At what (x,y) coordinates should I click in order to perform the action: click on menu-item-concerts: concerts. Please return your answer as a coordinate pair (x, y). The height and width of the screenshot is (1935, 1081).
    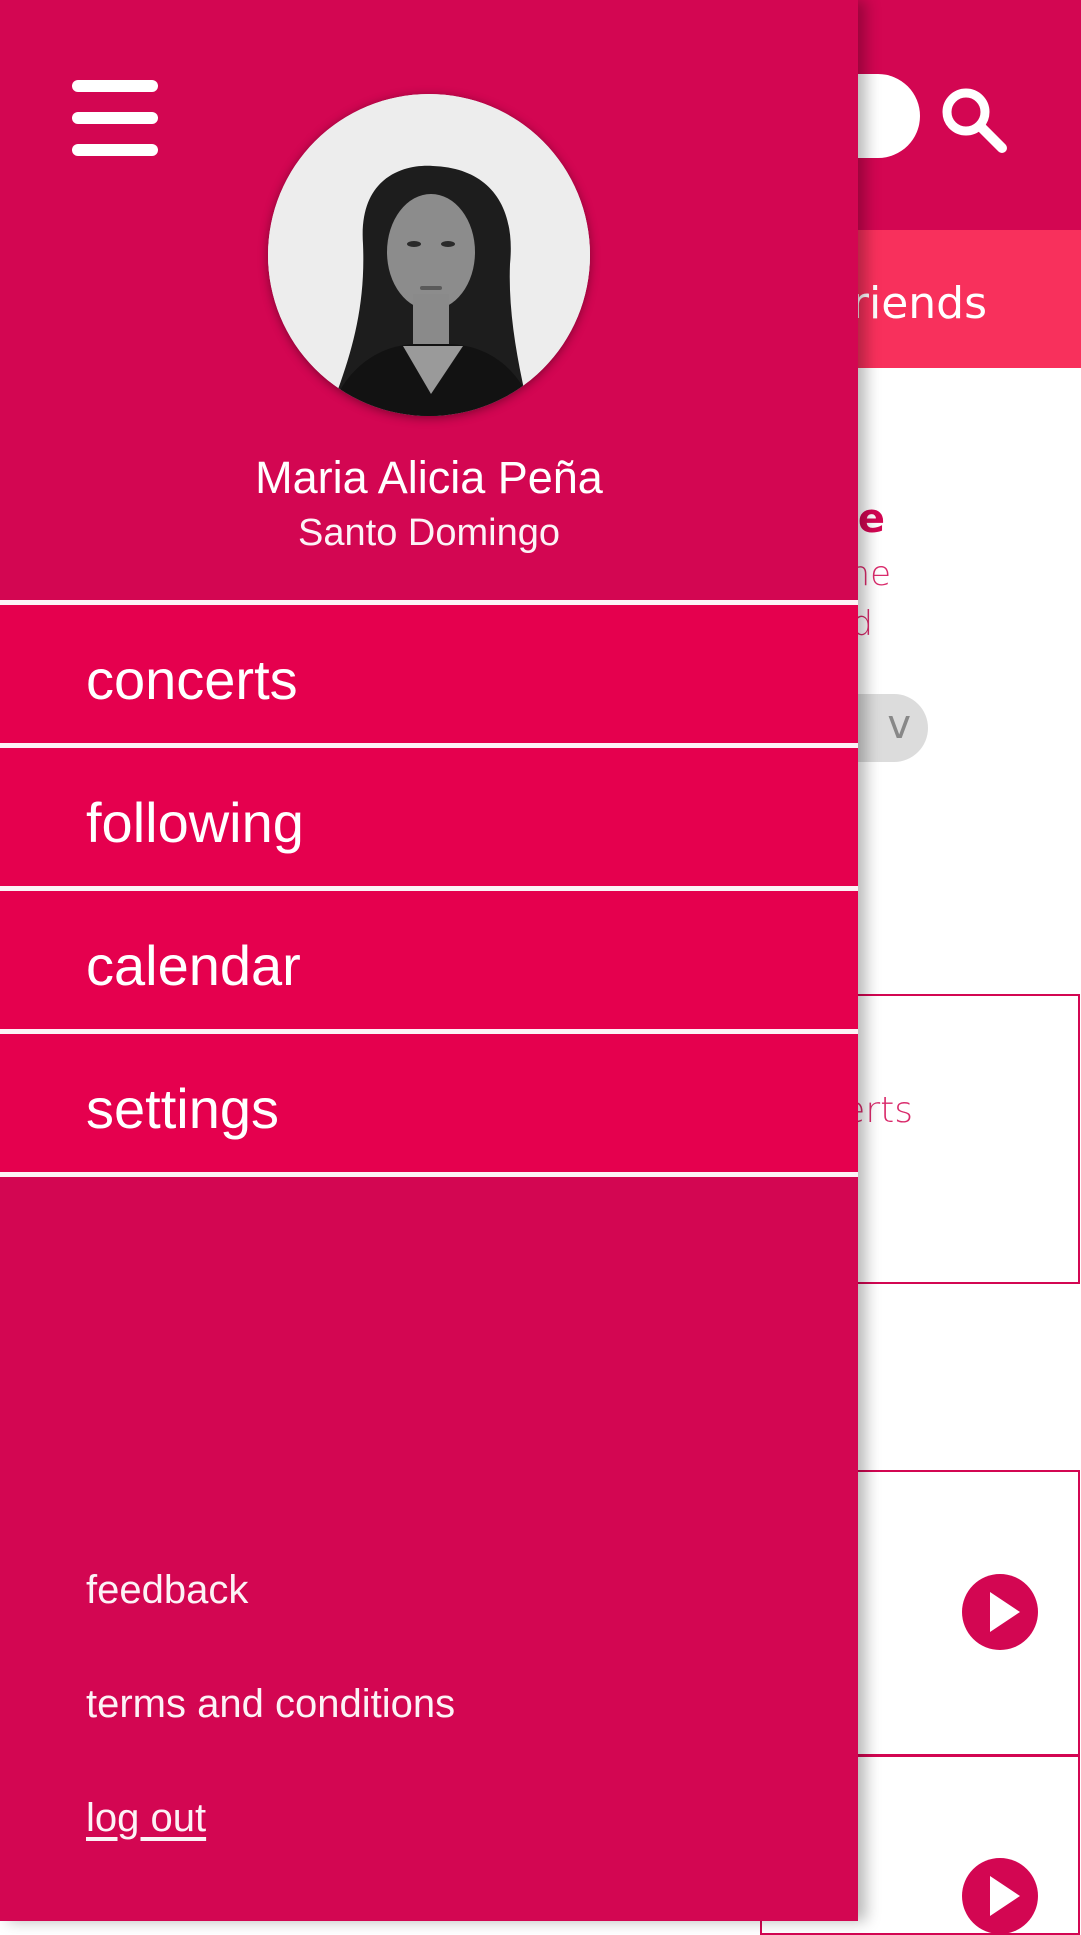
    Looking at the image, I should click on (429, 674).